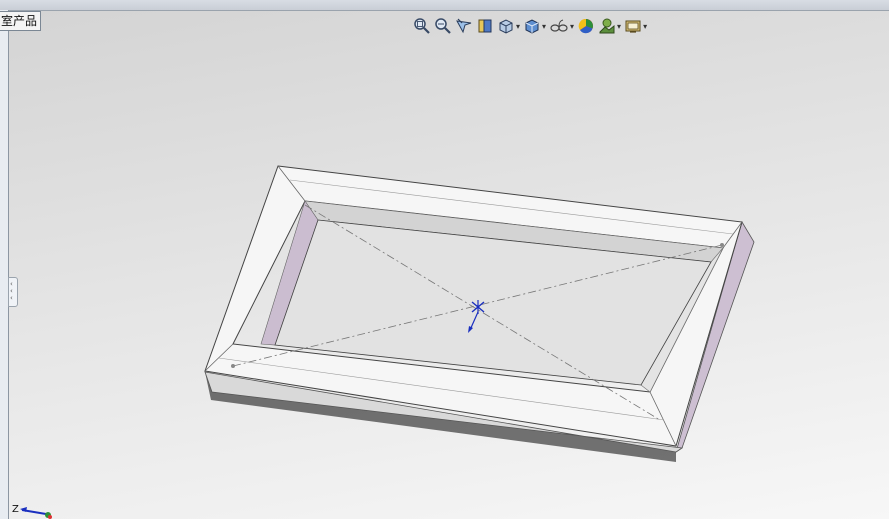  I want to click on triad-z-label: Z, so click(15, 509).